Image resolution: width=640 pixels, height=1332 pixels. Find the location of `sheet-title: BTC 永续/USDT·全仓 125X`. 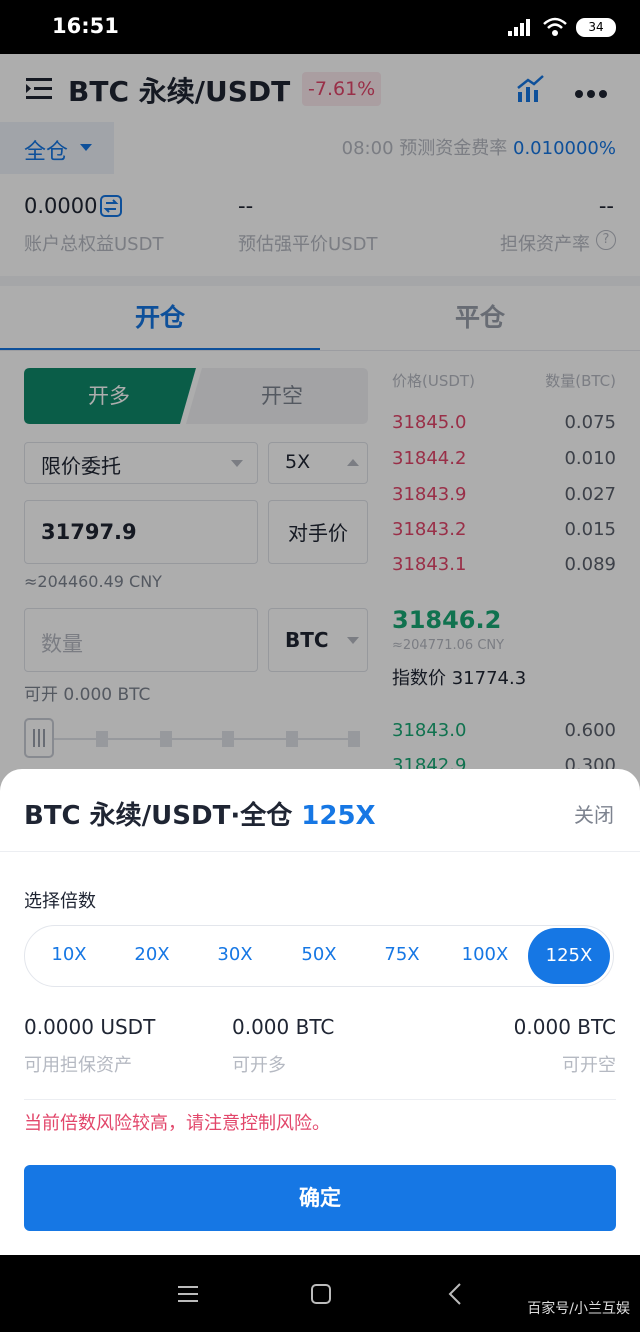

sheet-title: BTC 永续/USDT·全仓 125X is located at coordinates (200, 813).